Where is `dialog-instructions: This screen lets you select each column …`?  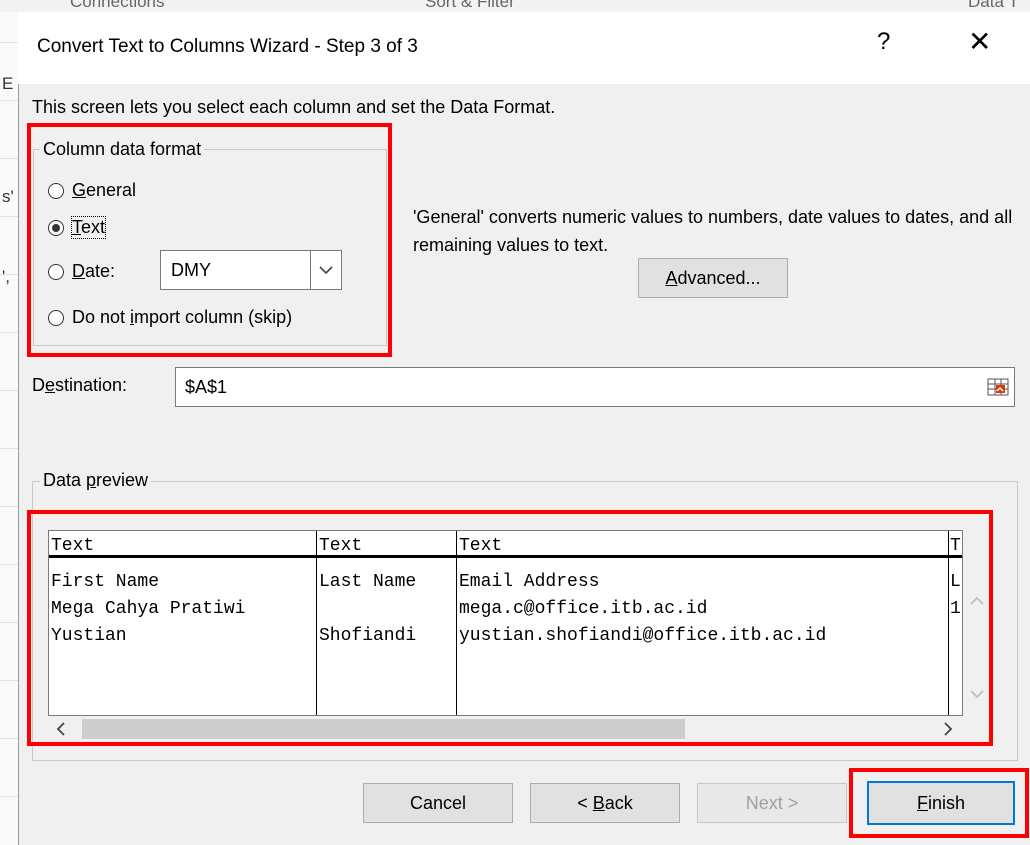
dialog-instructions: This screen lets you select each column … is located at coordinates (294, 107).